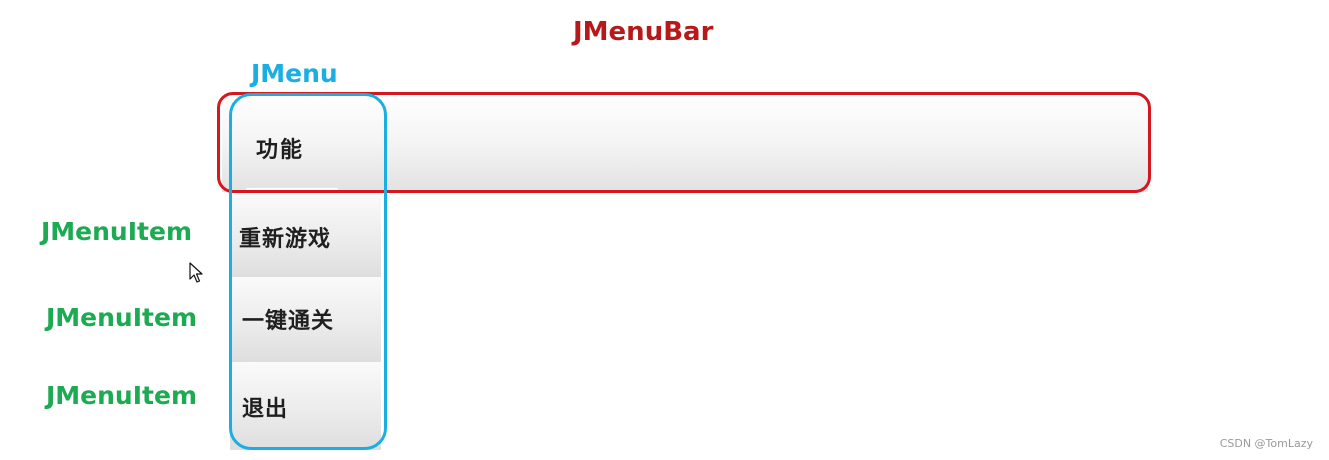  What do you see at coordinates (308, 271) in the screenshot?
I see `jmenu-highlight-frame` at bounding box center [308, 271].